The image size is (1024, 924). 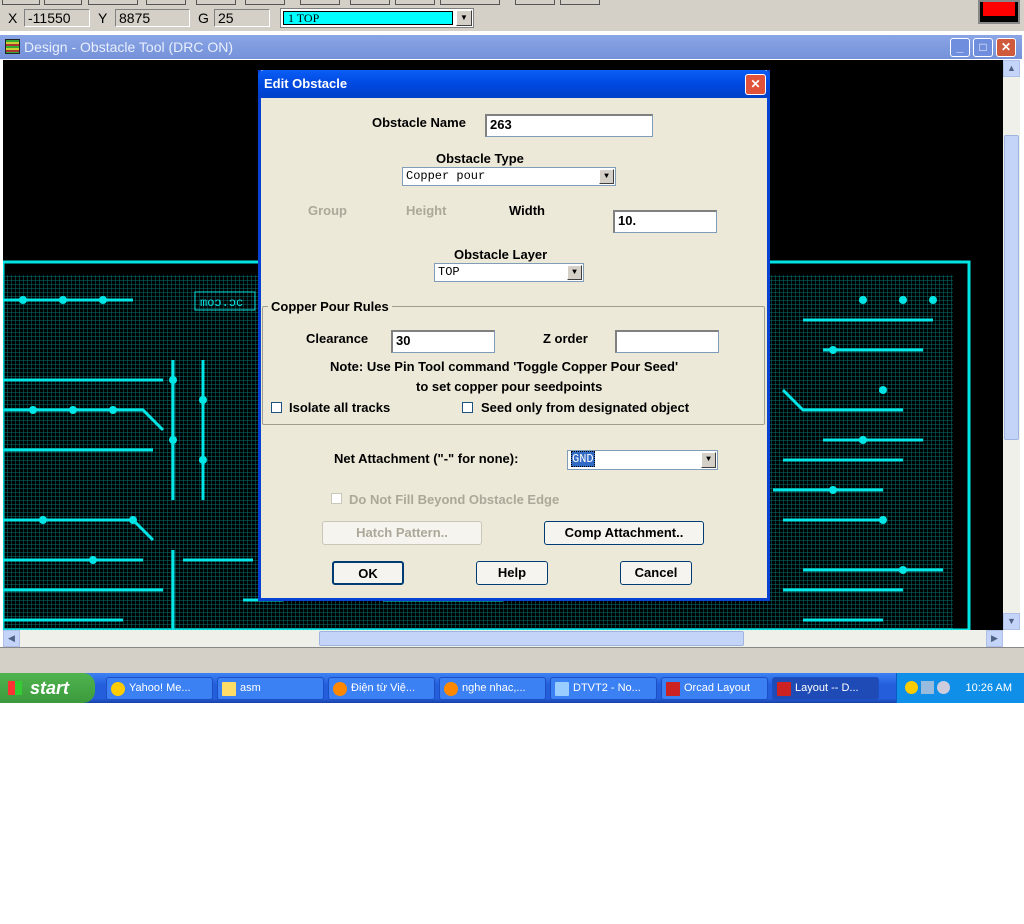 What do you see at coordinates (103, 18) in the screenshot?
I see `y-label: Y` at bounding box center [103, 18].